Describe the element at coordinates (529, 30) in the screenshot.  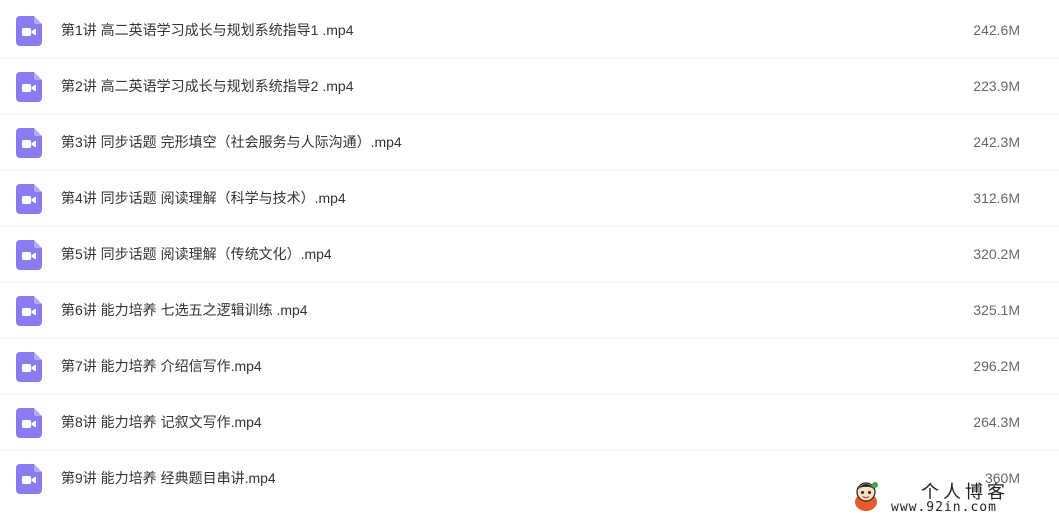
I see `file-row: 第1讲 高二英语学习成长与规划系统指导1 .mp4 242.6M` at that location.